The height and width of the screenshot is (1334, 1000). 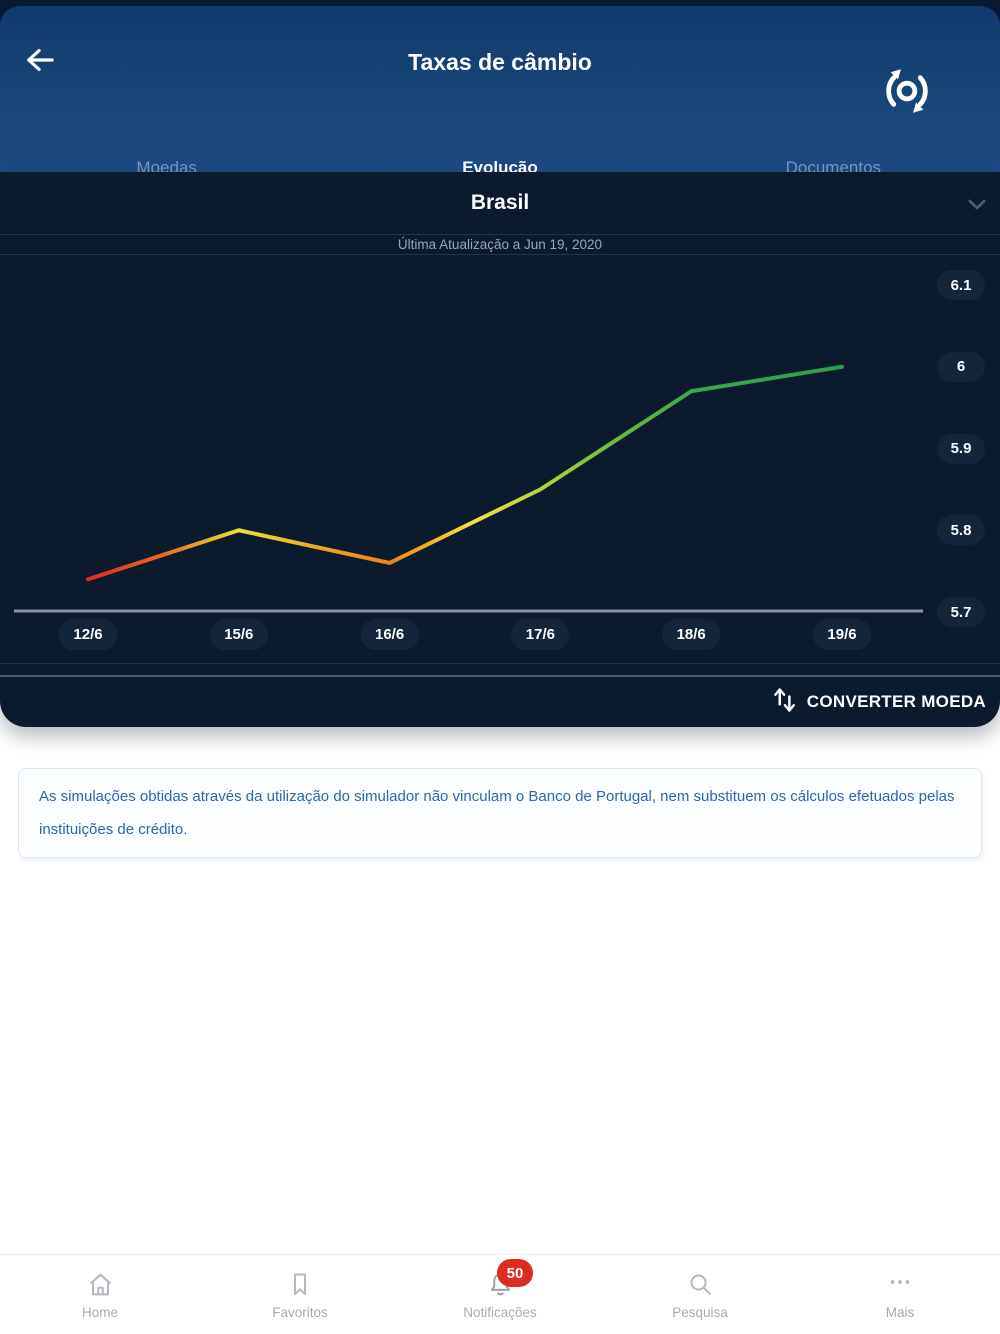 What do you see at coordinates (540, 634) in the screenshot?
I see `x-axis-tick: 17/6` at bounding box center [540, 634].